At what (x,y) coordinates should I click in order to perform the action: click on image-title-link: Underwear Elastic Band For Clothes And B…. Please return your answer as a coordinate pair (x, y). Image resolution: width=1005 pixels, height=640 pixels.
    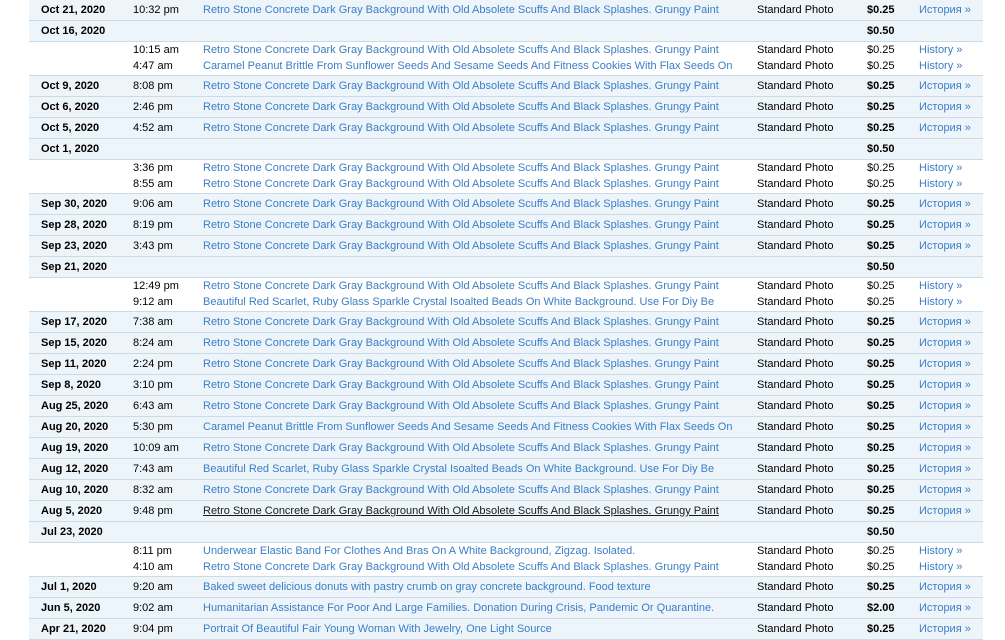
    Looking at the image, I should click on (419, 551).